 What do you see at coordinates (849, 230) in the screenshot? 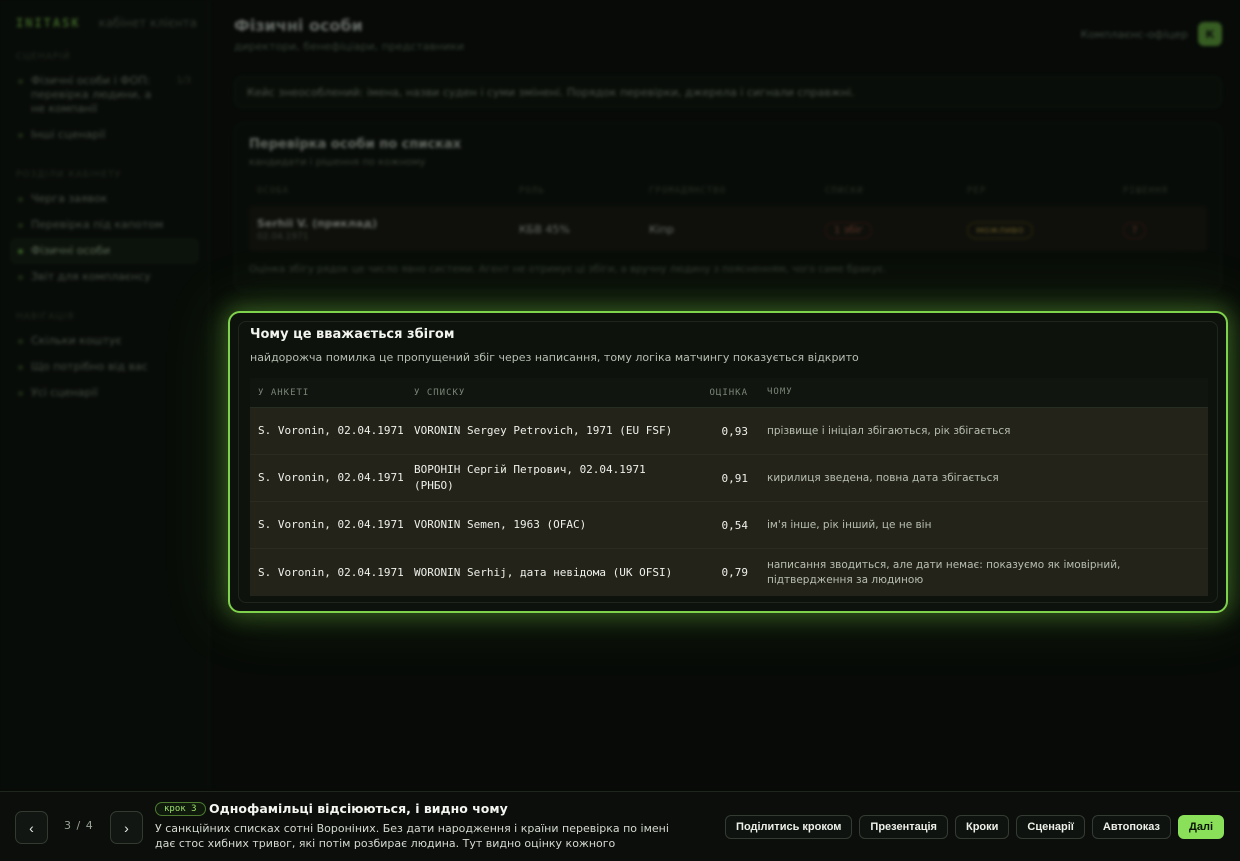
I see `lists-badge: 1 збіг` at bounding box center [849, 230].